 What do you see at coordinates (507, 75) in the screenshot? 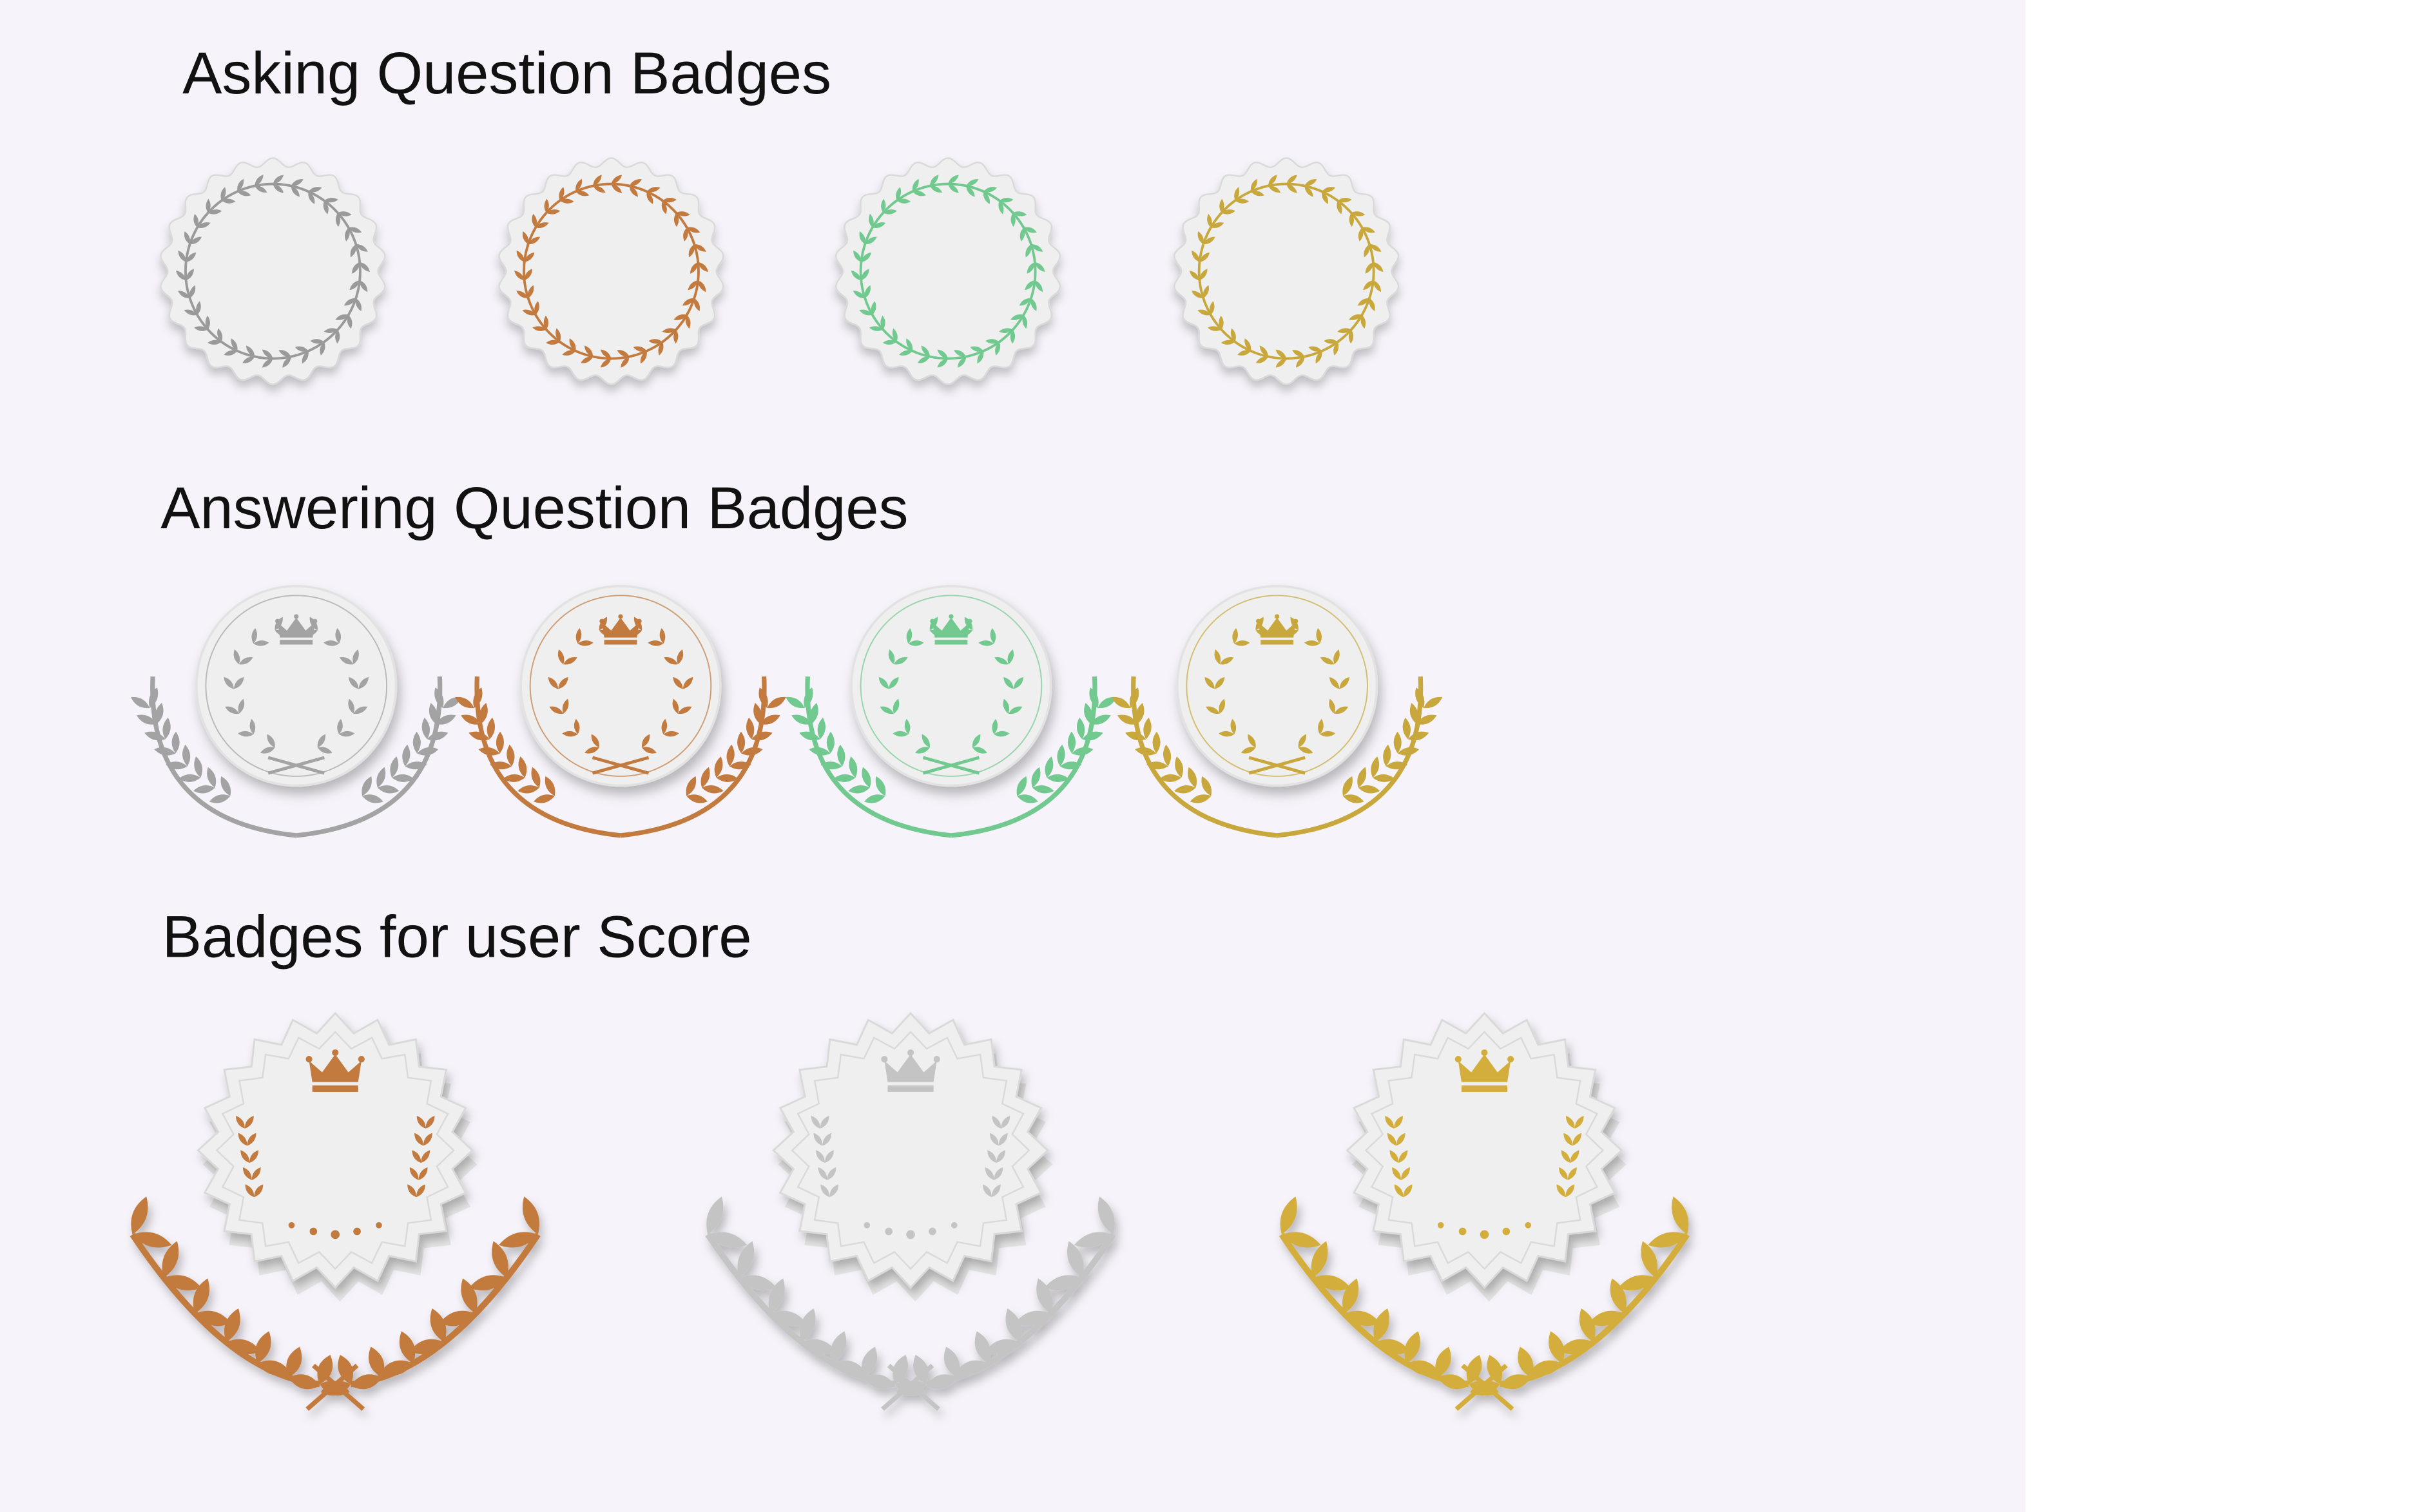
I see `asking-section-title: Asking Question Badges` at bounding box center [507, 75].